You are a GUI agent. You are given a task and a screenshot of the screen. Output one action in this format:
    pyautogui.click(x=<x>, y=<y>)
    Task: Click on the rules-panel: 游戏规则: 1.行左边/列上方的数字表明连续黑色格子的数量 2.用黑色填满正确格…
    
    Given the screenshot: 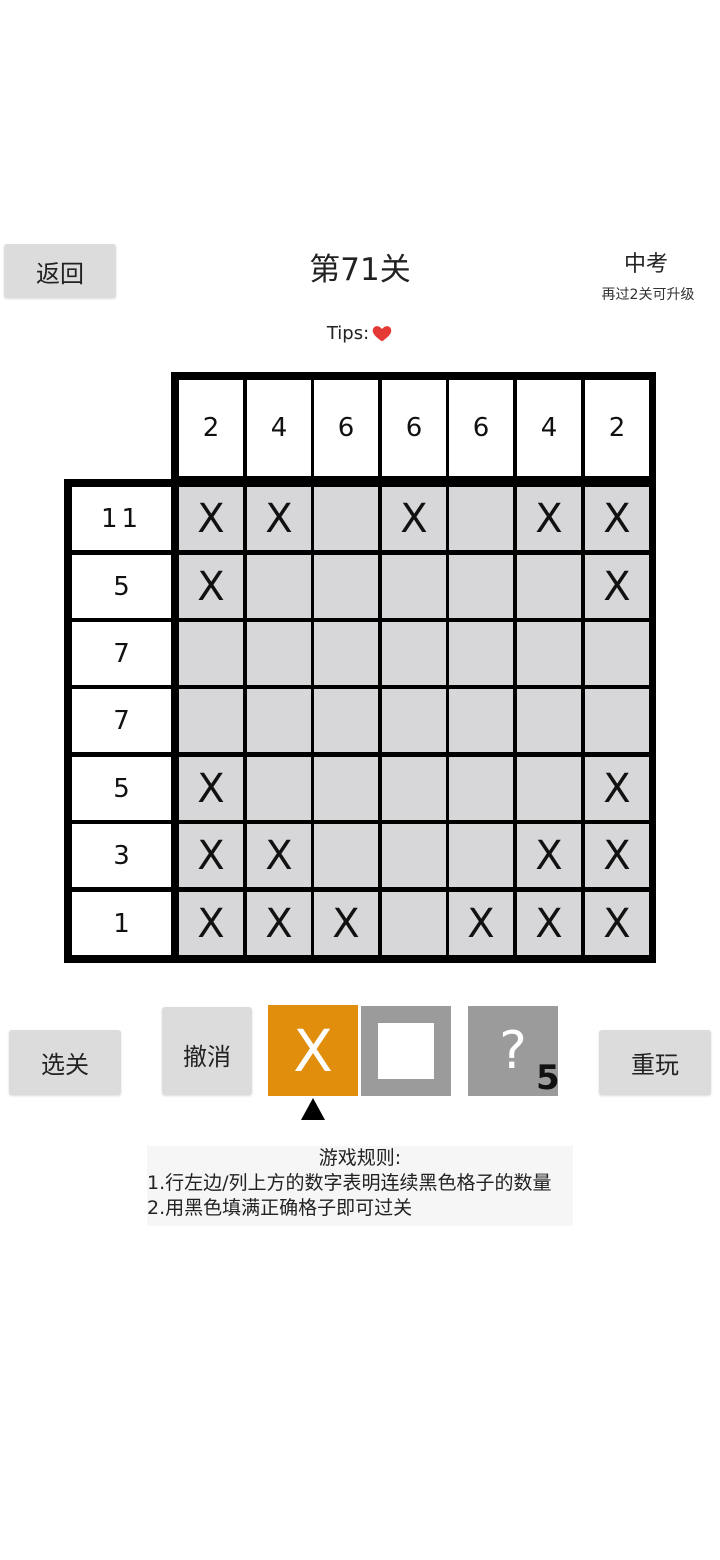 What is the action you would take?
    pyautogui.click(x=360, y=1186)
    